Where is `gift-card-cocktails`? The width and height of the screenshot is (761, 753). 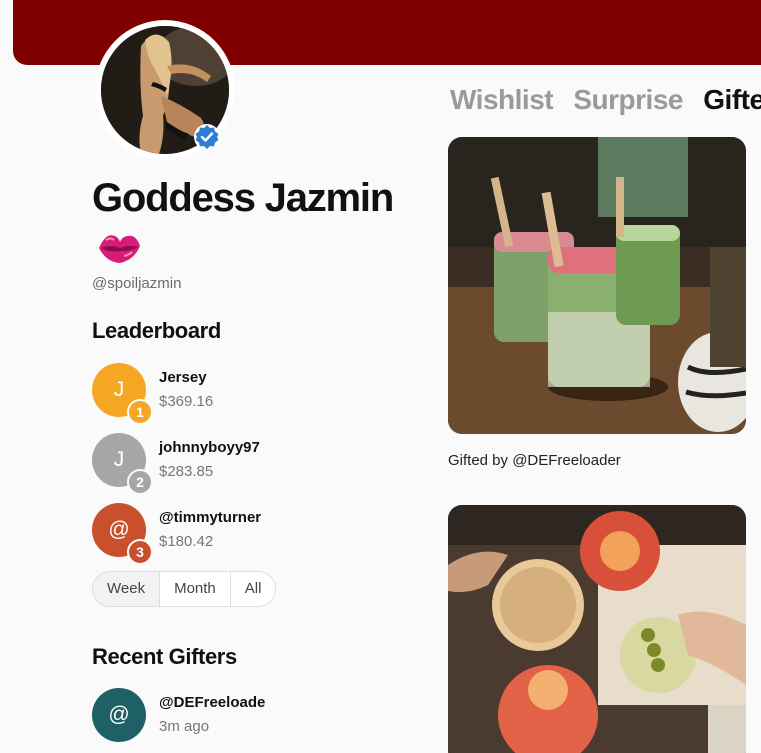
gift-card-cocktails is located at coordinates (597, 629).